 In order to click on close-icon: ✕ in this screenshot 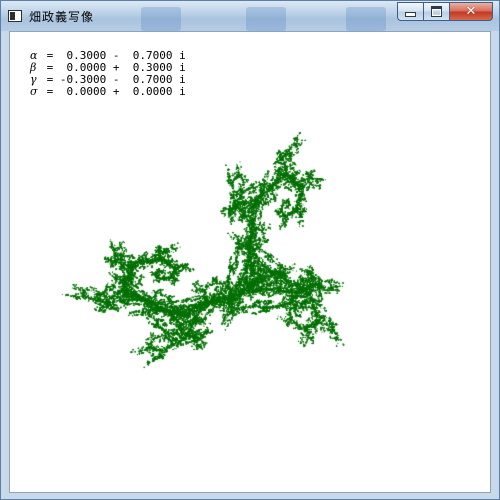, I will do `click(471, 11)`.